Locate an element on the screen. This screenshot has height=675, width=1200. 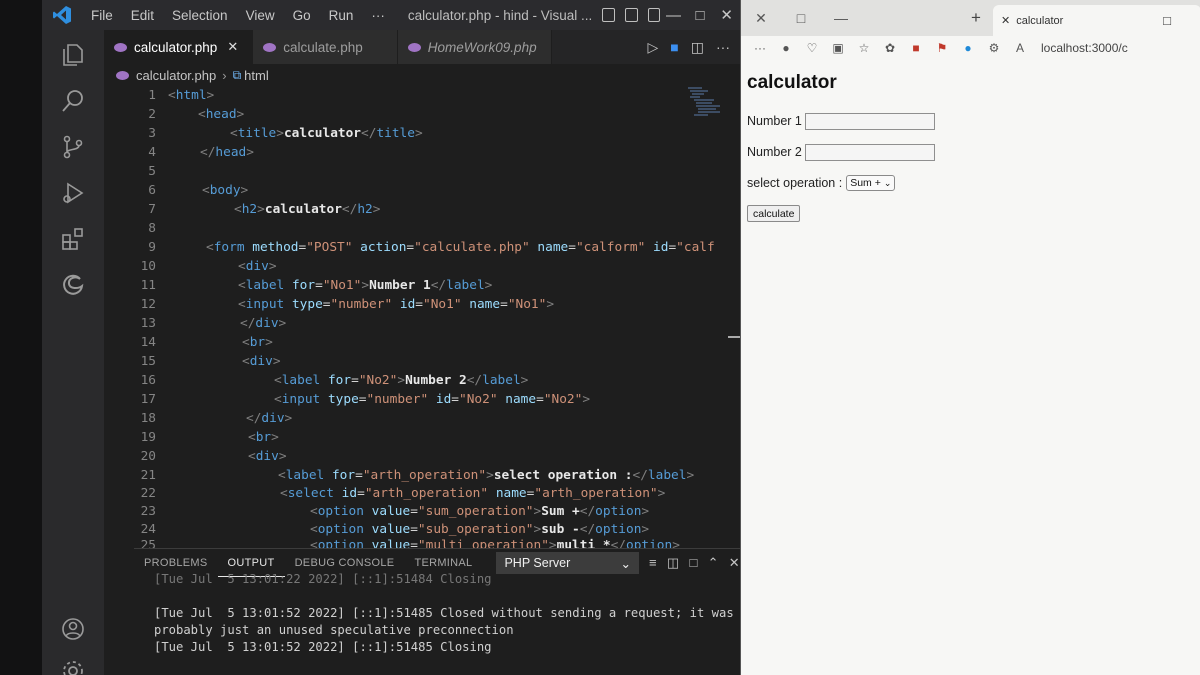
explorer-icon is located at coordinates (73, 55).